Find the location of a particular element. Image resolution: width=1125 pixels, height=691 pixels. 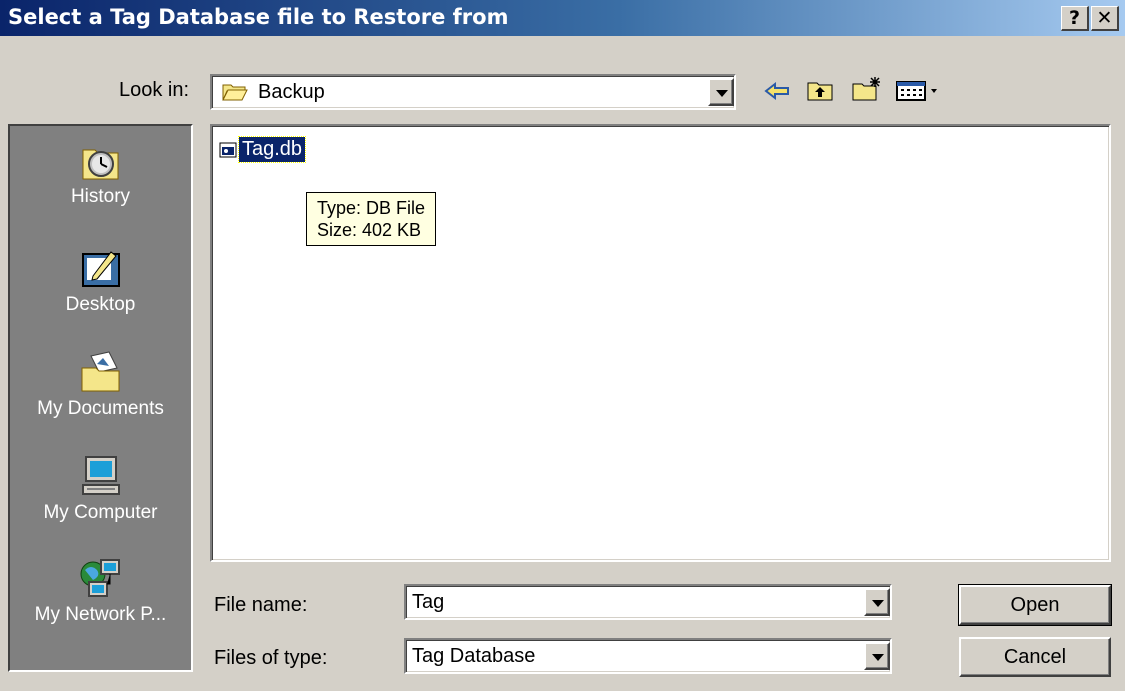

places-item-history: History is located at coordinates (100, 173).